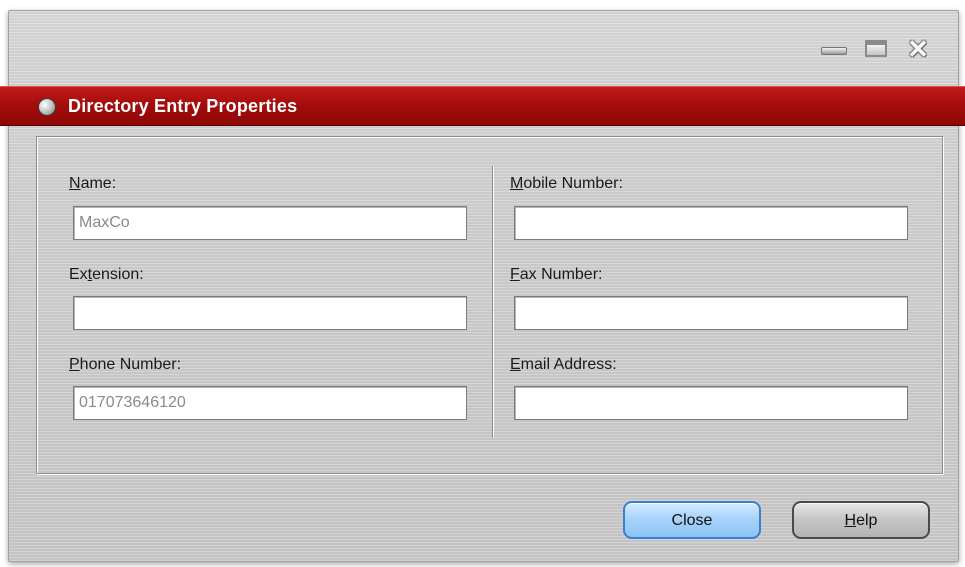 The image size is (965, 567). I want to click on email-field, so click(711, 403).